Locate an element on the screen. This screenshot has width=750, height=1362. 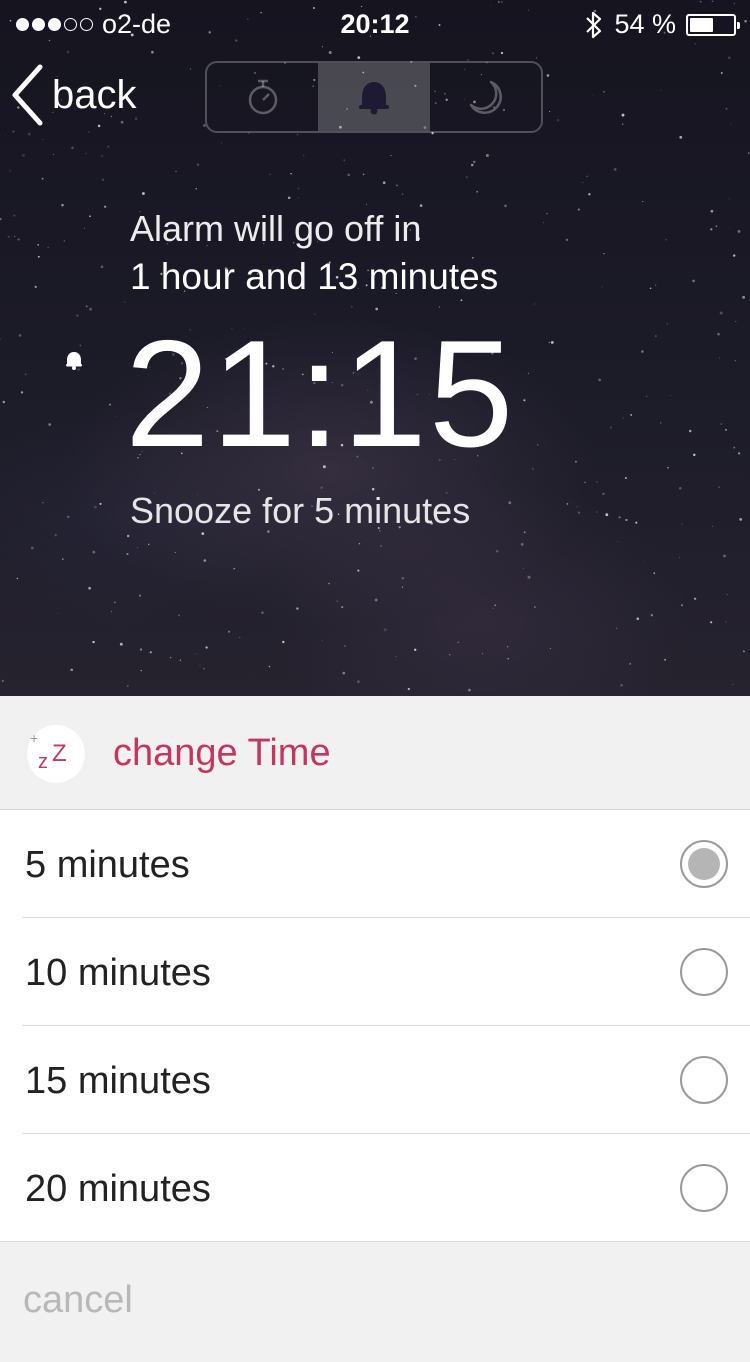
moon-icon is located at coordinates (486, 97).